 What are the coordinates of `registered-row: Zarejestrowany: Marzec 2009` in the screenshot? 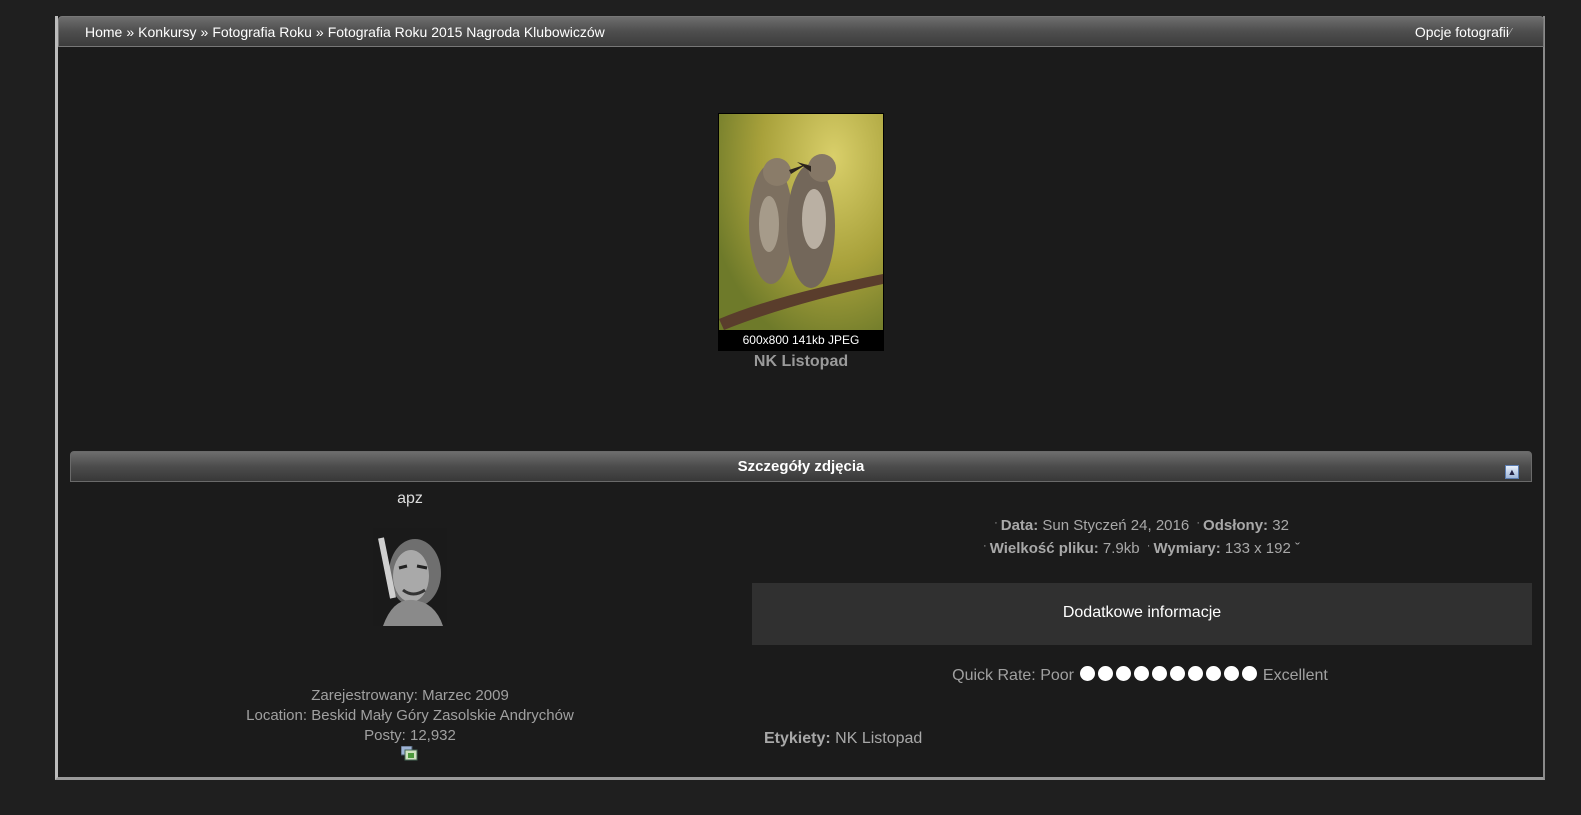 It's located at (410, 695).